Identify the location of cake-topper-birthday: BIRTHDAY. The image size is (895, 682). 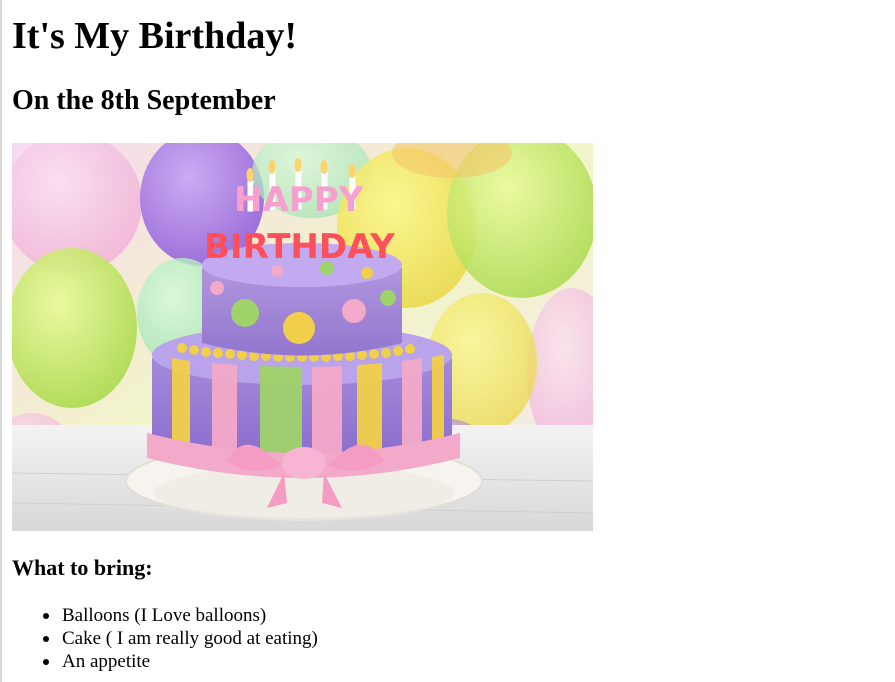
(299, 247).